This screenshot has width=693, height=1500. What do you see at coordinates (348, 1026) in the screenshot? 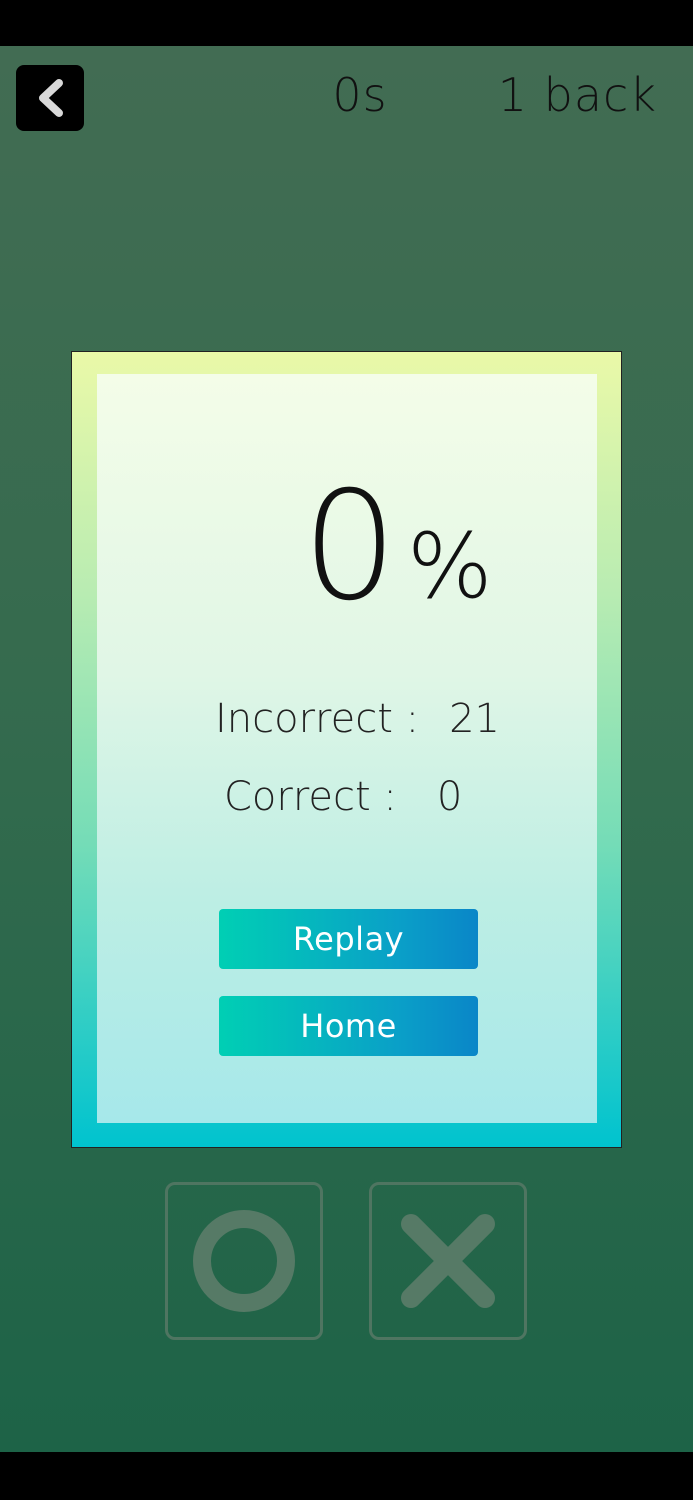
I see `home-button: Home` at bounding box center [348, 1026].